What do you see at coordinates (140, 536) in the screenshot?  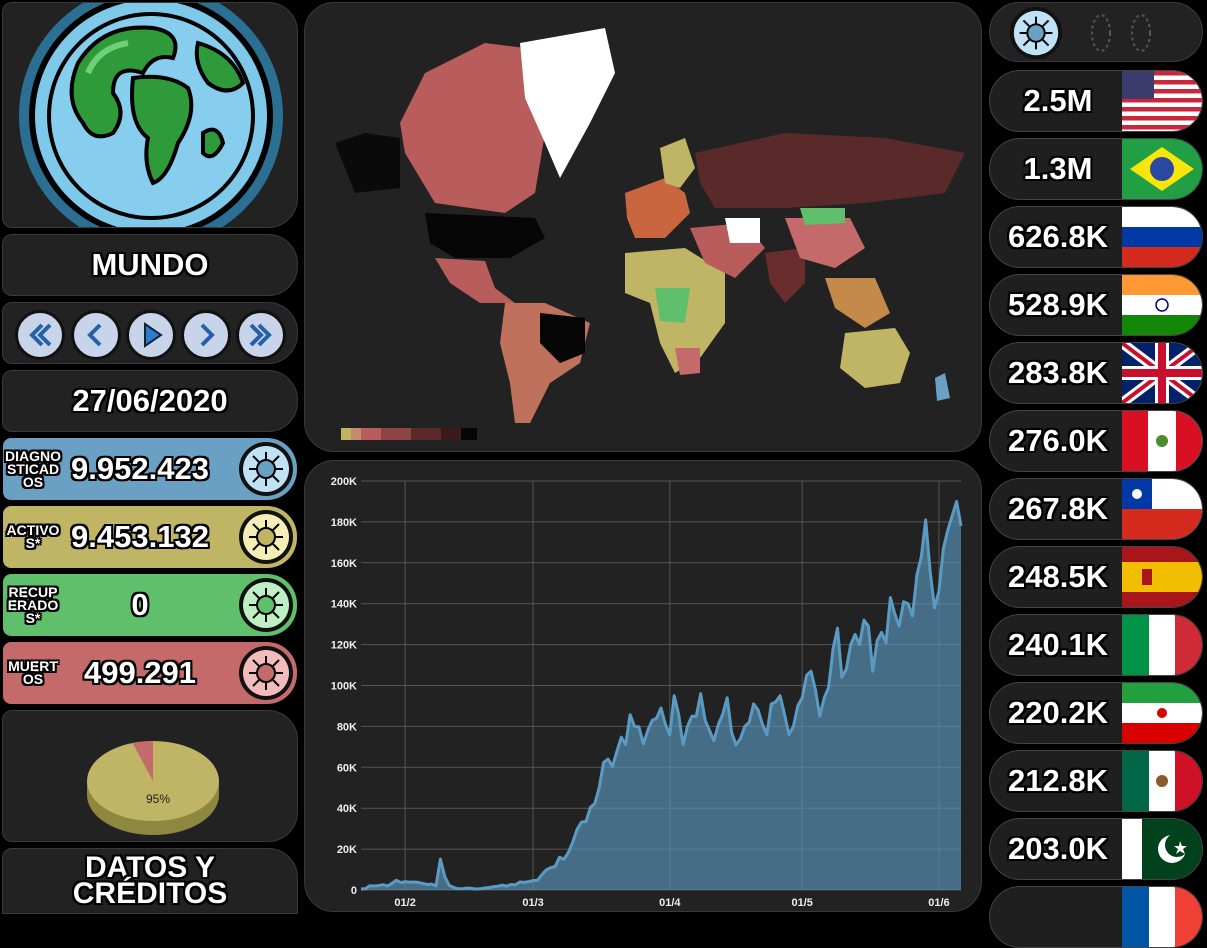 I see `stat-value: 9.453.132` at bounding box center [140, 536].